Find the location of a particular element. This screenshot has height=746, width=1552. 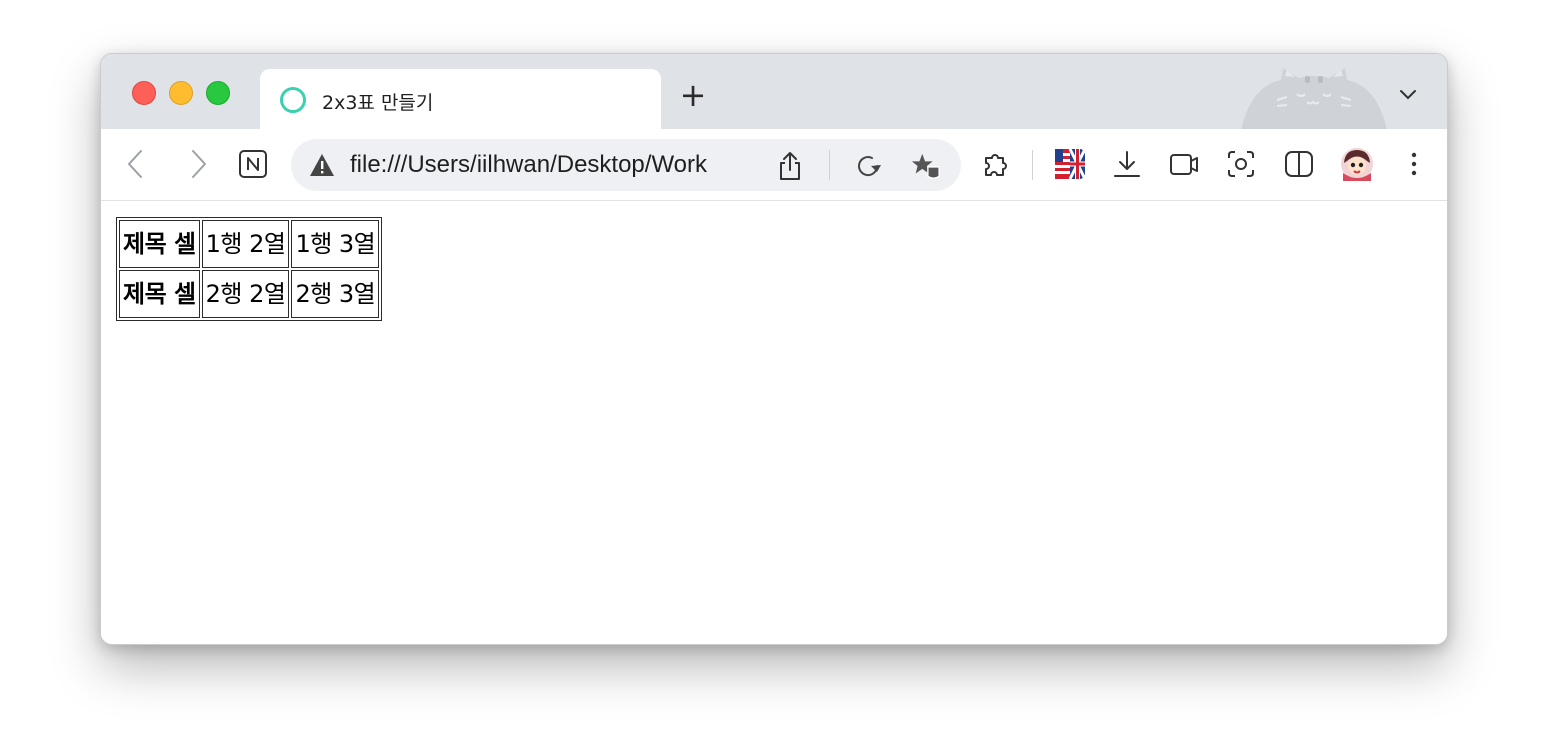

bookmark-button is located at coordinates (926, 166).